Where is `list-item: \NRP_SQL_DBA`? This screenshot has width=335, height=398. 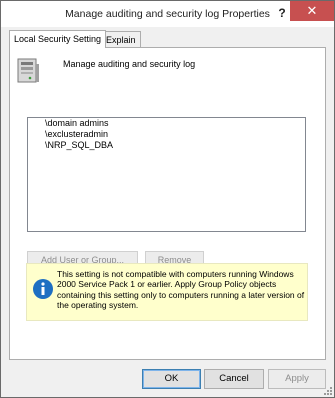 list-item: \NRP_SQL_DBA is located at coordinates (79, 145).